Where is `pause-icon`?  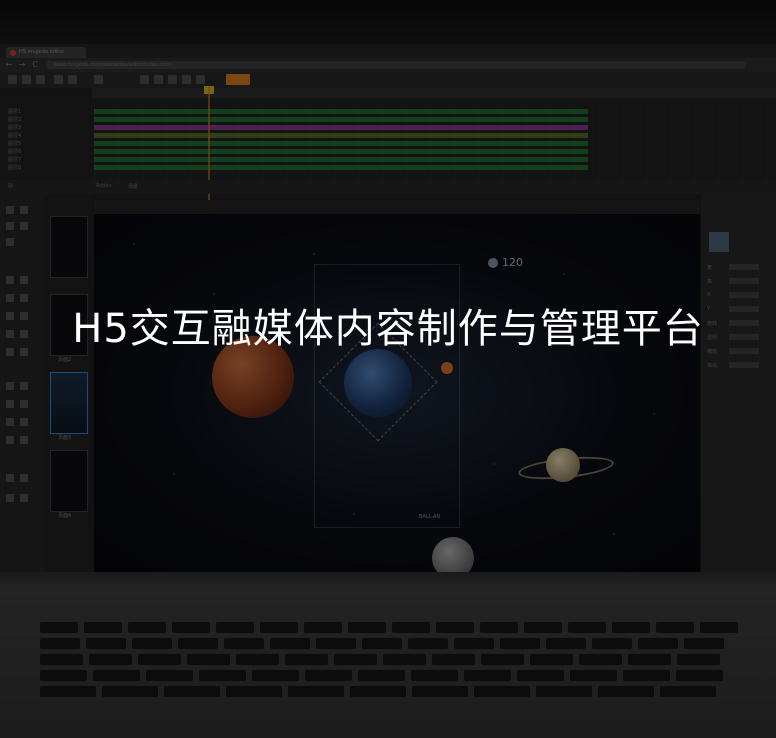 pause-icon is located at coordinates (158, 79).